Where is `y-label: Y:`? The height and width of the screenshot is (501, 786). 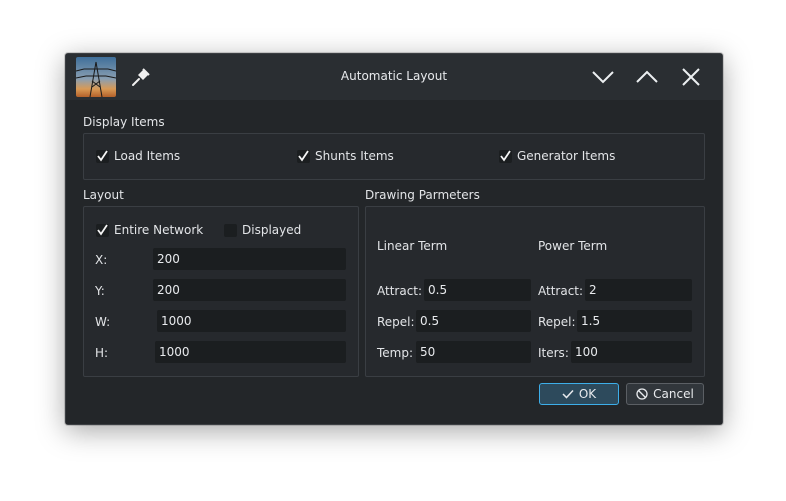
y-label: Y: is located at coordinates (100, 291).